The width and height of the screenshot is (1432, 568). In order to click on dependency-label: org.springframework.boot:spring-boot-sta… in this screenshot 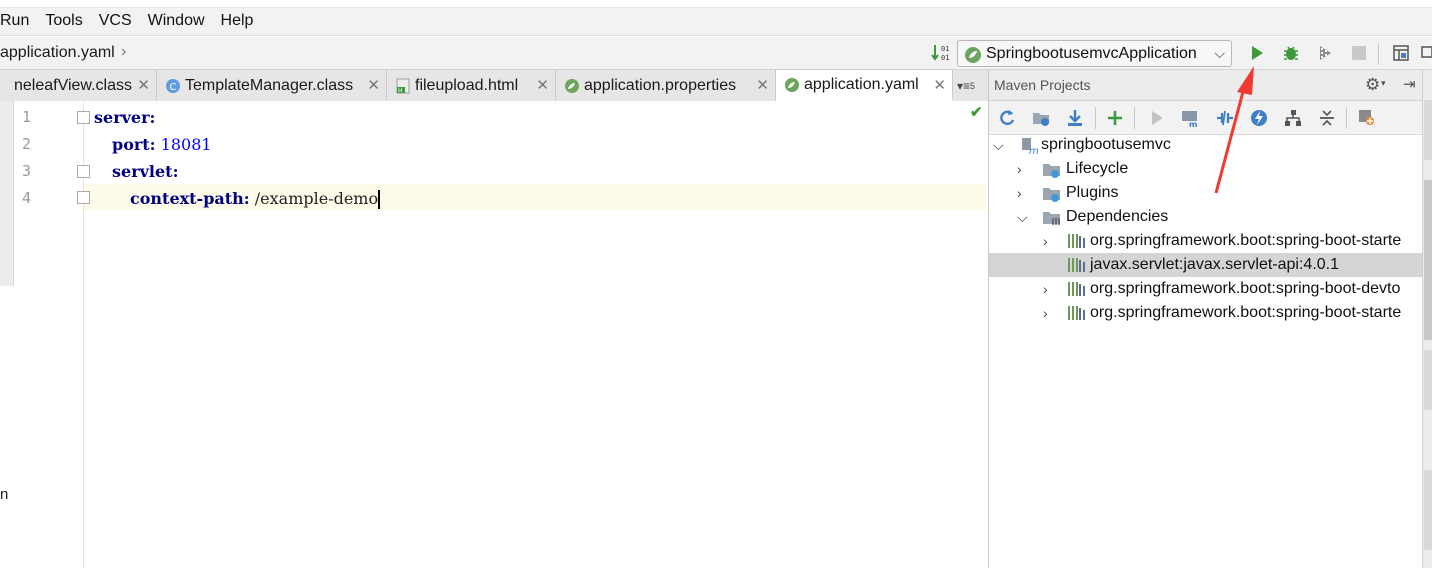, I will do `click(1246, 312)`.